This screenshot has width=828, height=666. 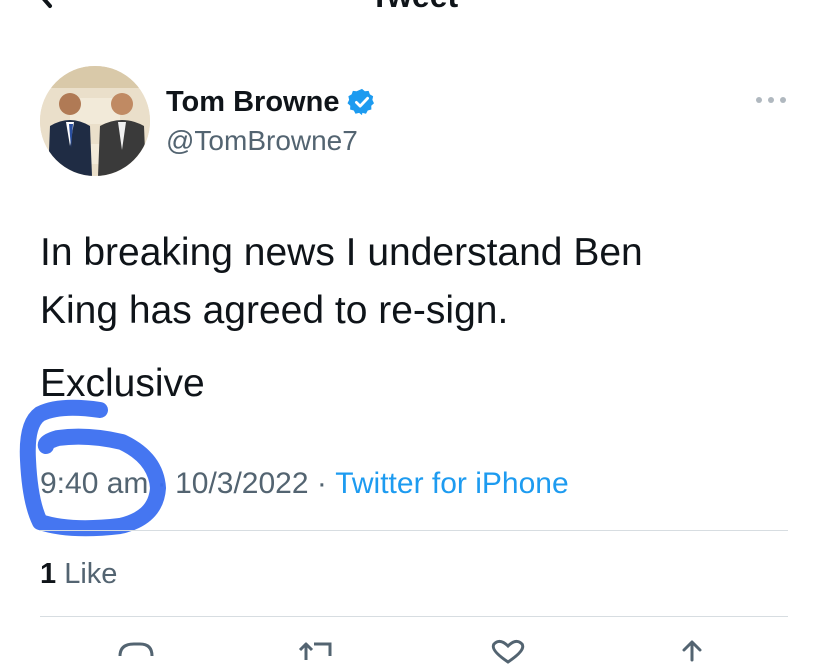 What do you see at coordinates (241, 484) in the screenshot?
I see `tweet-date: 10/3/2022` at bounding box center [241, 484].